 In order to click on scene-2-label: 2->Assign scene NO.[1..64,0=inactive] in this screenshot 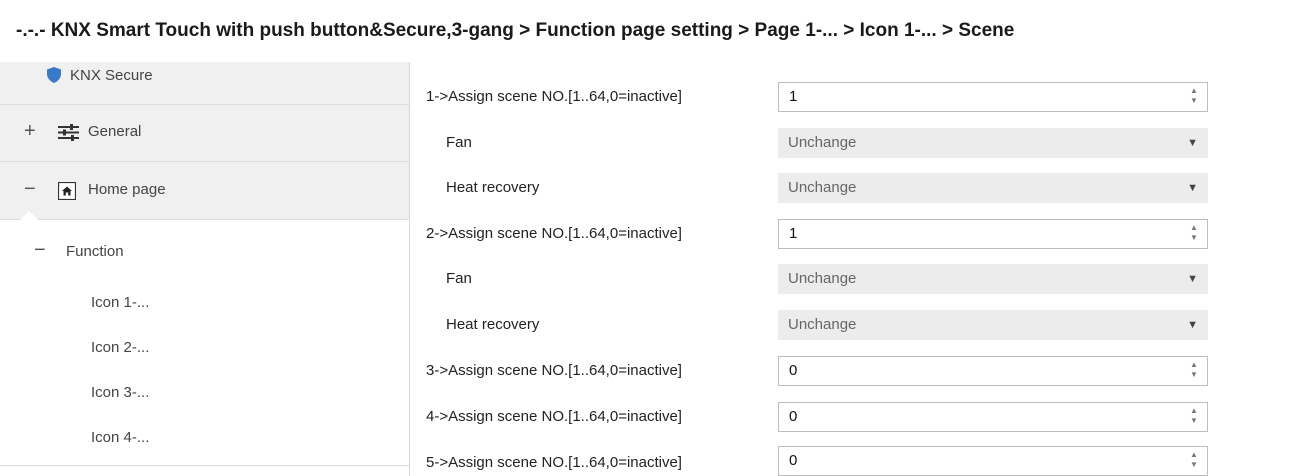, I will do `click(554, 233)`.